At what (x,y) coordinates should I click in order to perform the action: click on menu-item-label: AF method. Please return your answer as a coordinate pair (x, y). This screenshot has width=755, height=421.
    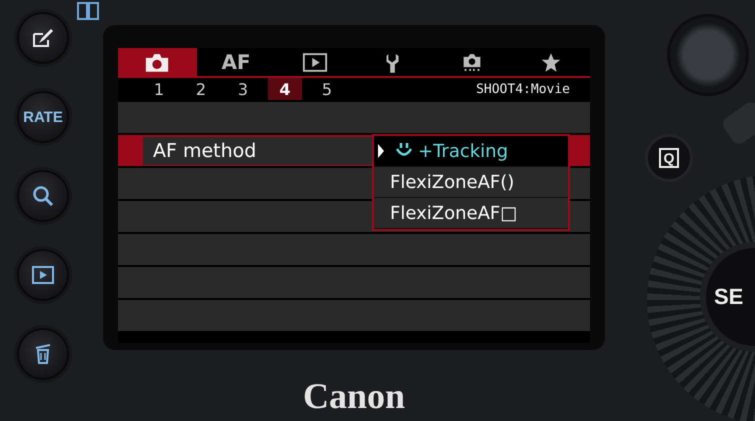
    Looking at the image, I should click on (257, 150).